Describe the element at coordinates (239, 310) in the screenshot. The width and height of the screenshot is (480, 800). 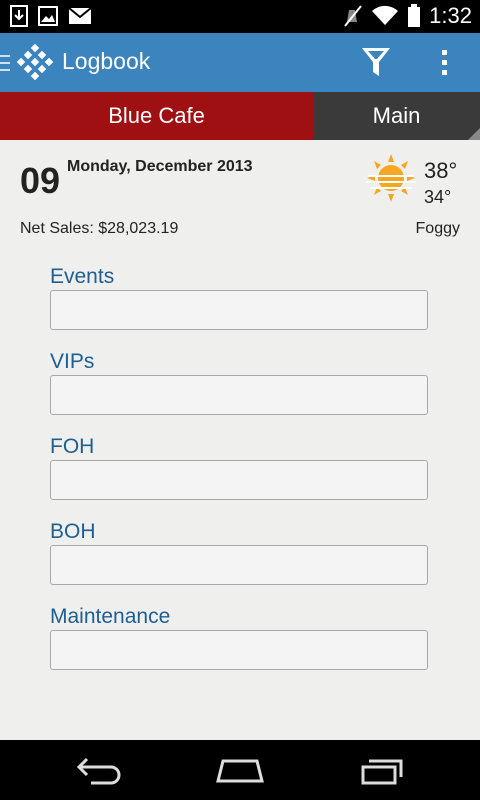
I see `events-field` at that location.